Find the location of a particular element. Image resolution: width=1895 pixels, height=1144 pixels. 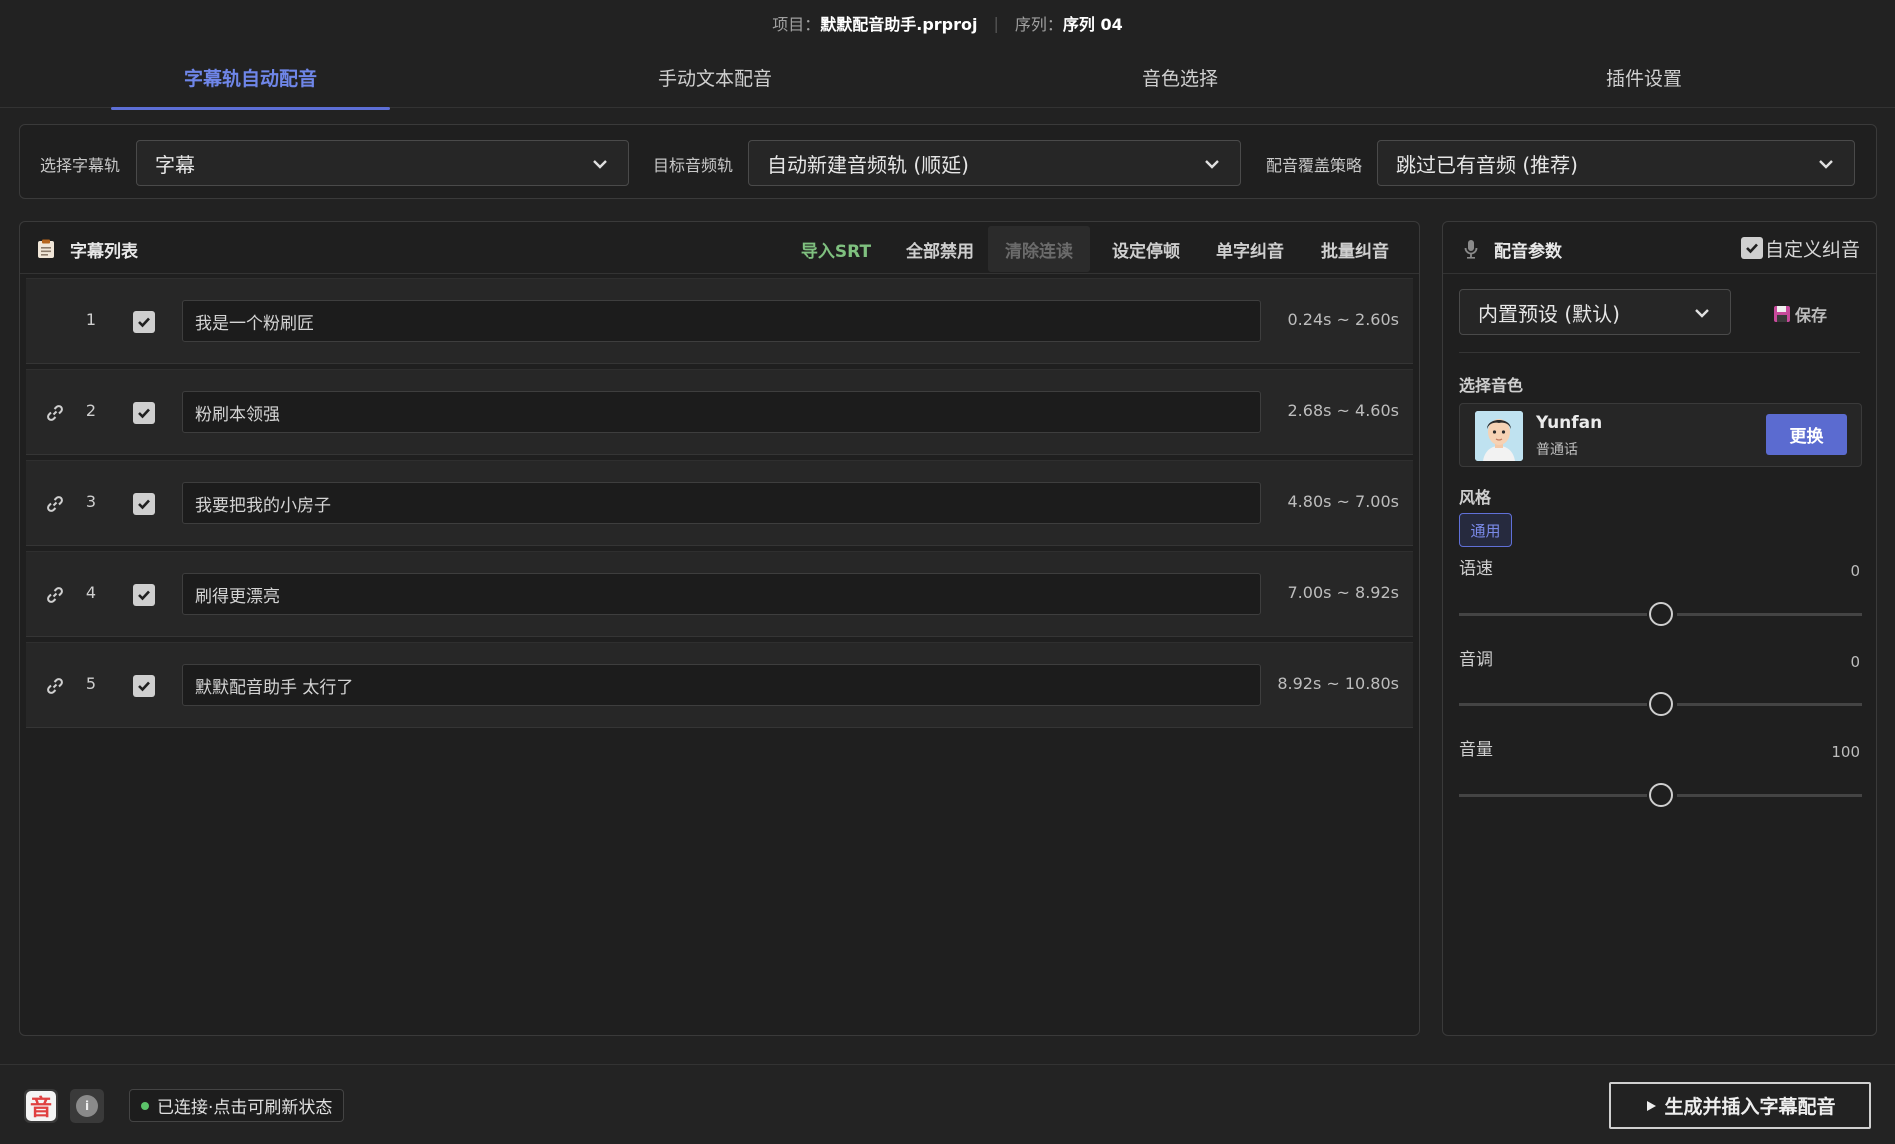

floppy-disk-icon is located at coordinates (1782, 314).